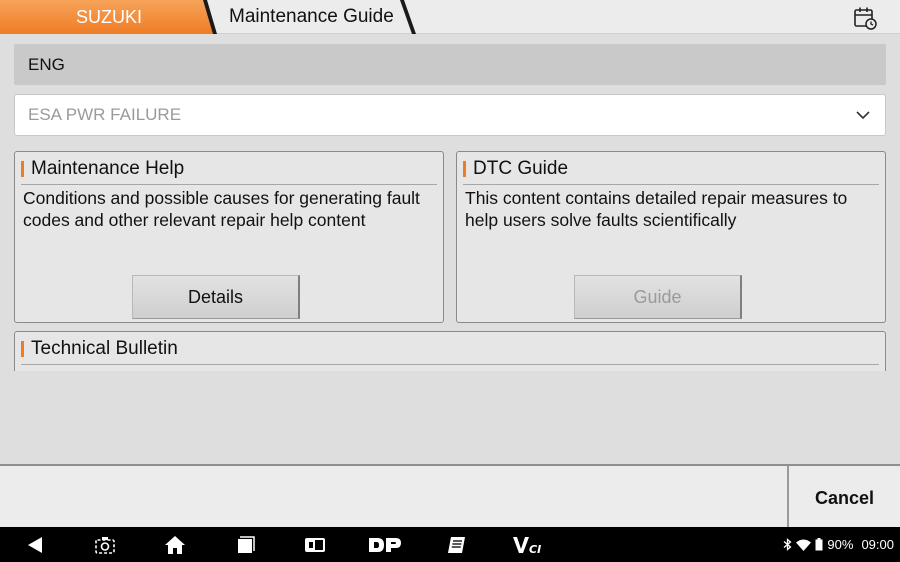 The height and width of the screenshot is (562, 900). Describe the element at coordinates (450, 64) in the screenshot. I see `system-label: ENG` at that location.